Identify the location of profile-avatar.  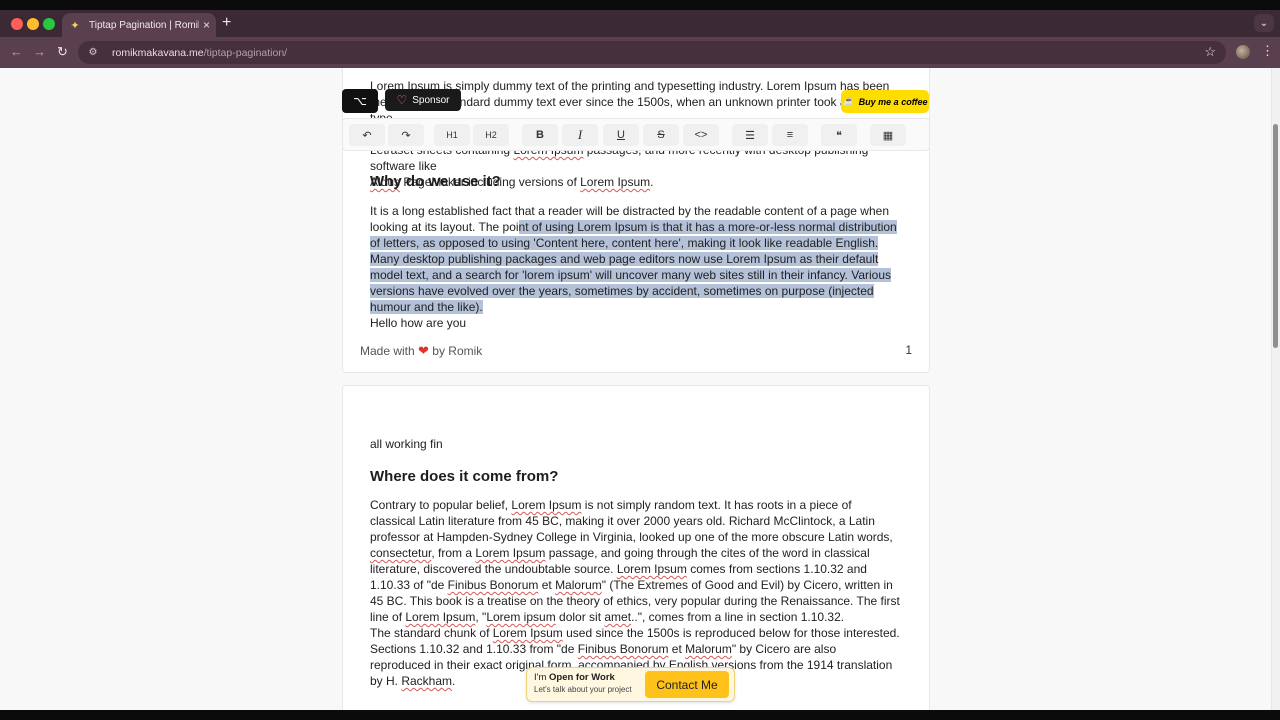
(1243, 52).